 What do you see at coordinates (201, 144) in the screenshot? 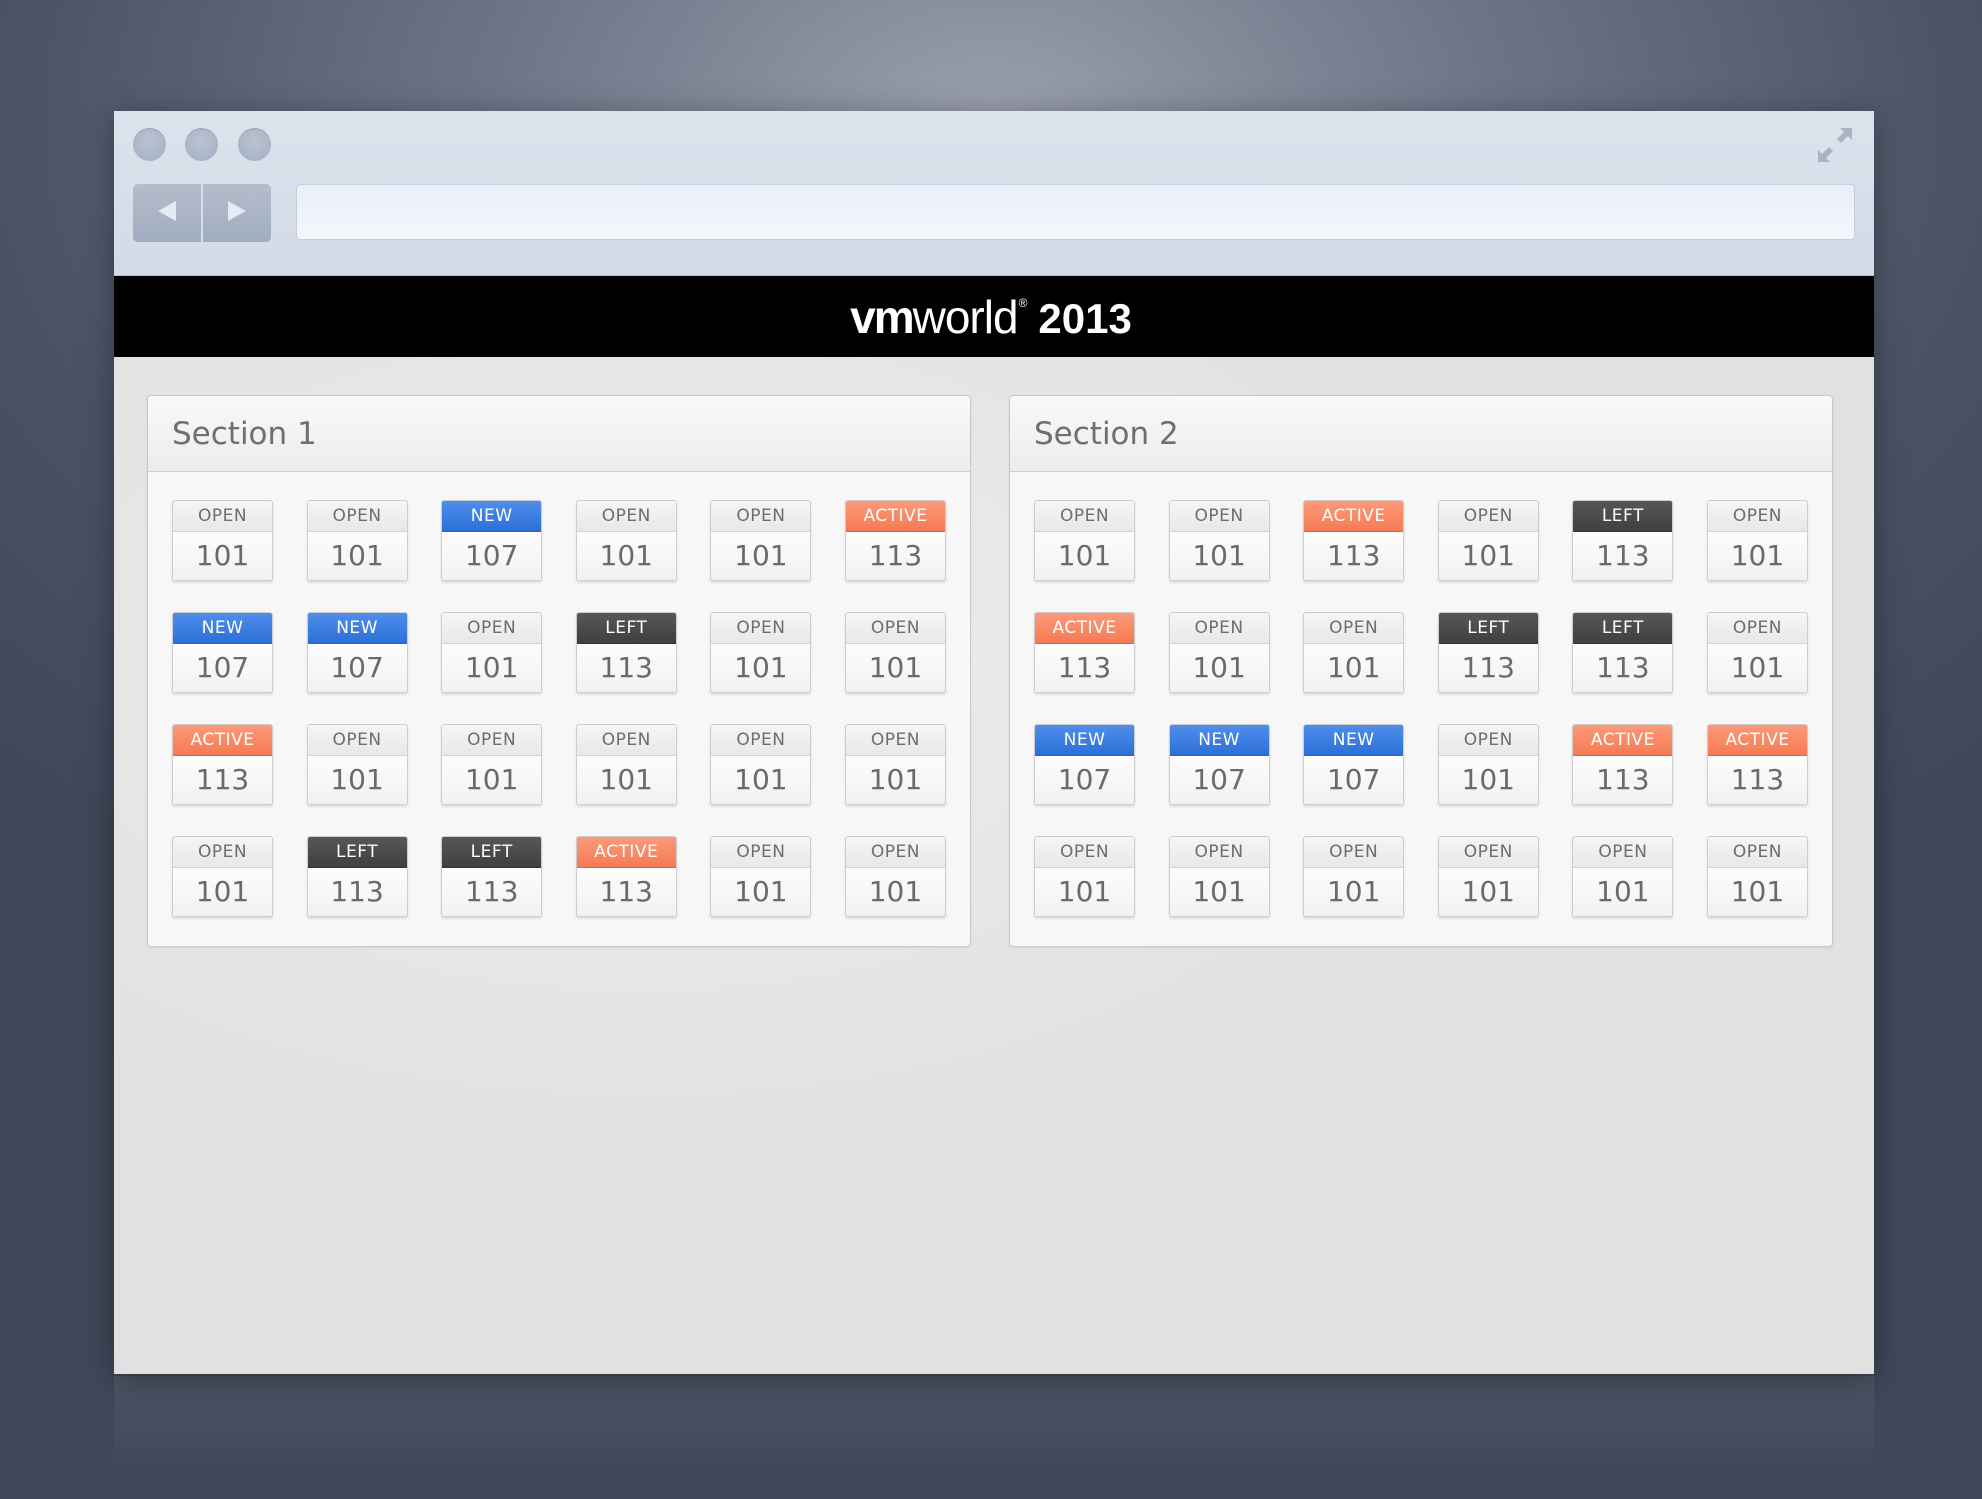
I see `window-minimize-dot-icon` at bounding box center [201, 144].